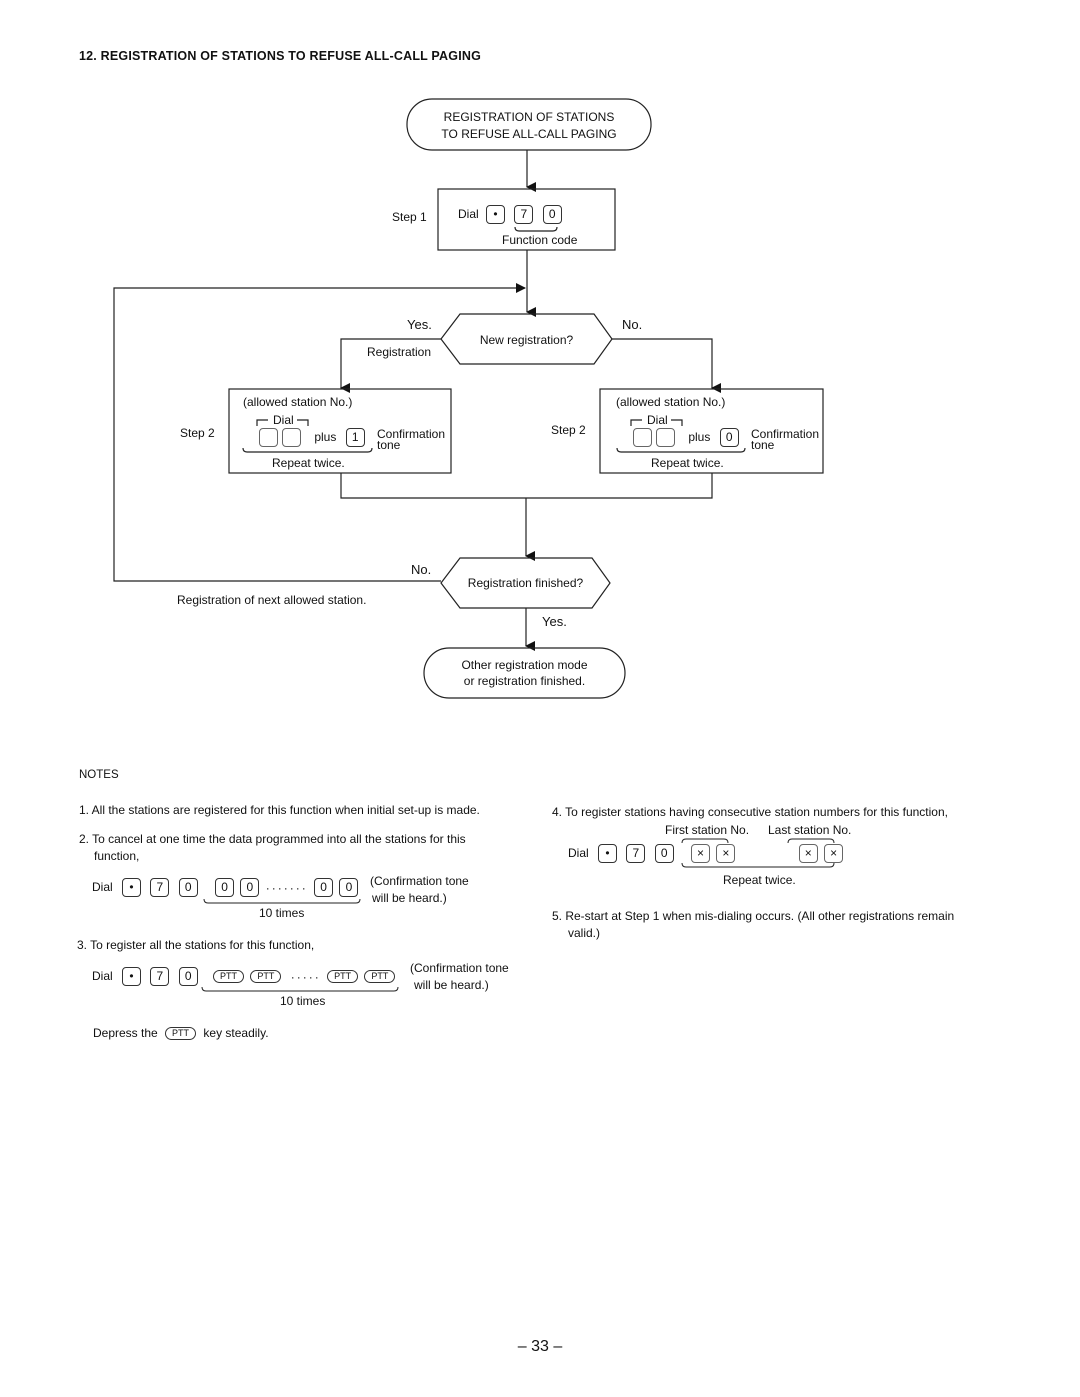  Describe the element at coordinates (197, 433) in the screenshot. I see `step2-left-label: Step 2` at that location.